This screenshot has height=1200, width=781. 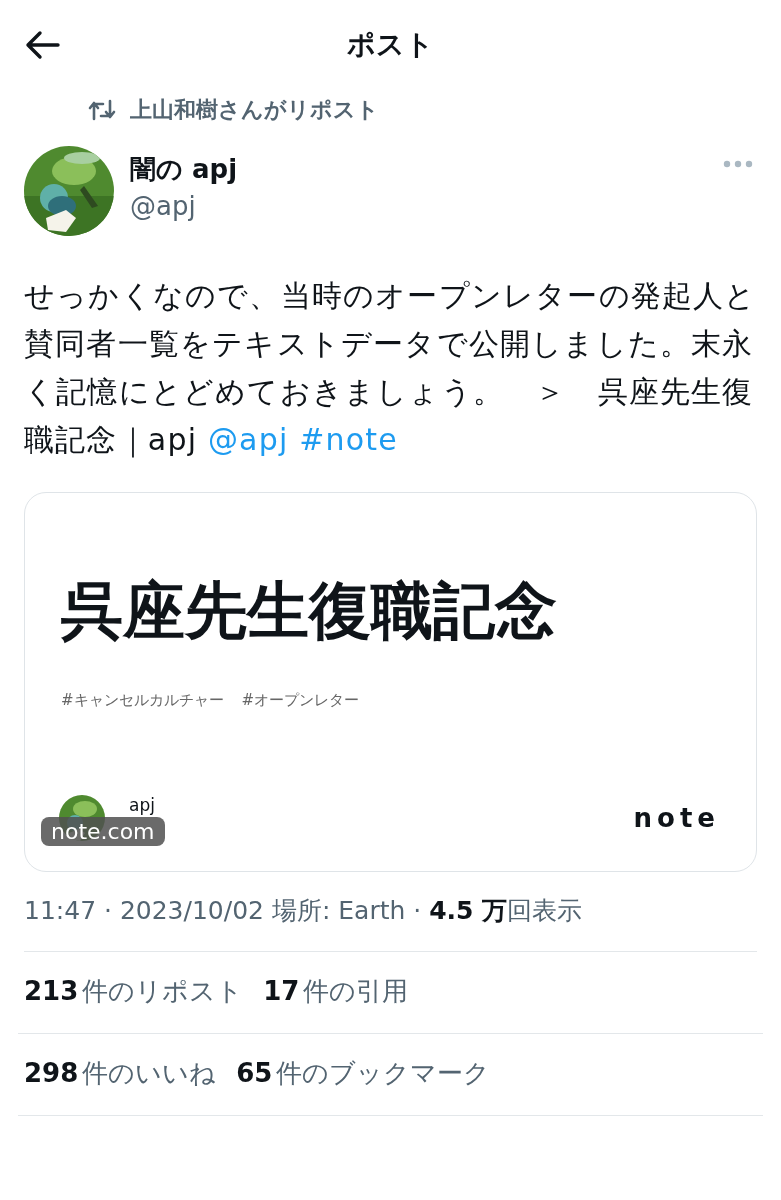 What do you see at coordinates (254, 110) in the screenshot?
I see `repost-label: 上山和樹さんがリポスト` at bounding box center [254, 110].